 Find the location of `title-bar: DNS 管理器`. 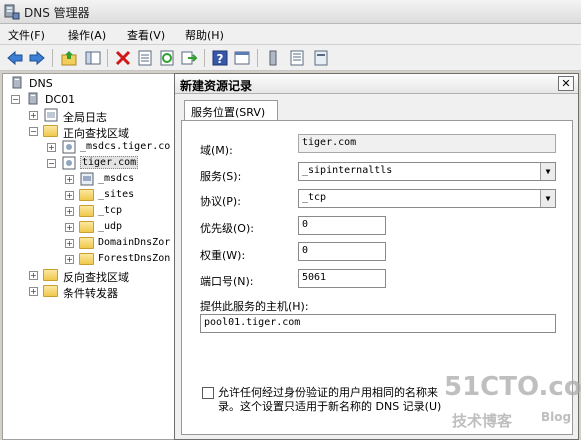

title-bar: DNS 管理器 is located at coordinates (290, 12).